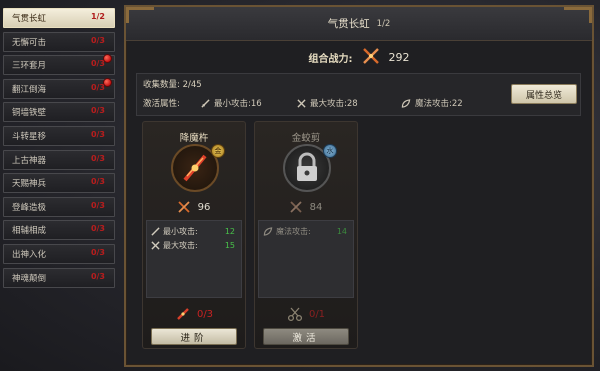 The width and height of the screenshot is (600, 371). What do you see at coordinates (29, 113) in the screenshot?
I see `list-item-label: 铜墙铁壁` at bounding box center [29, 113].